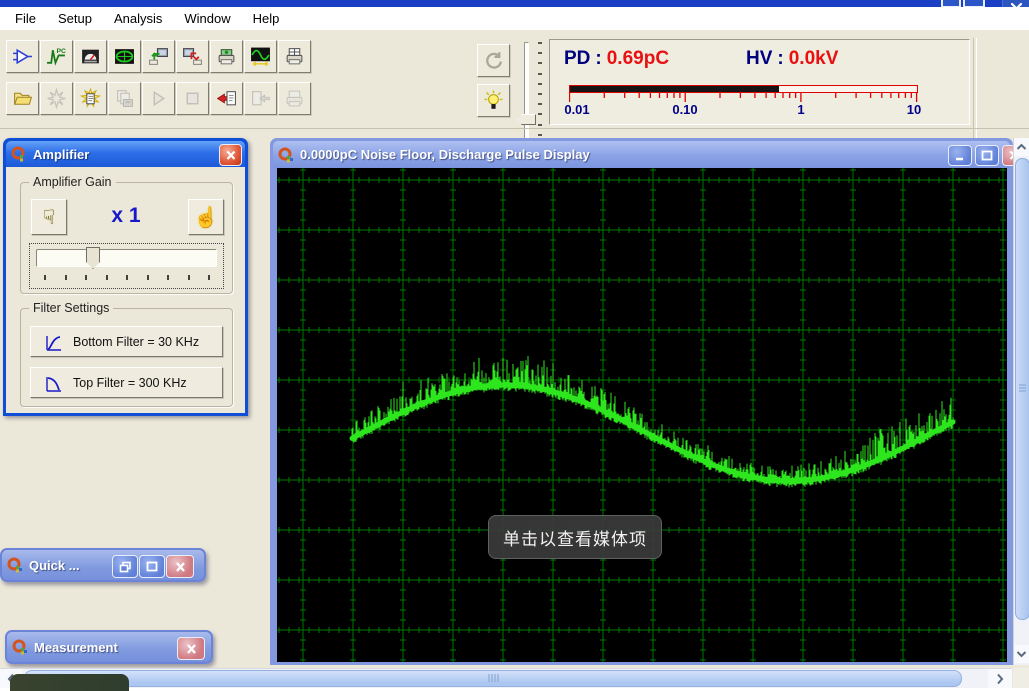 The image size is (1029, 691). I want to click on gain-value: x 1, so click(126, 215).